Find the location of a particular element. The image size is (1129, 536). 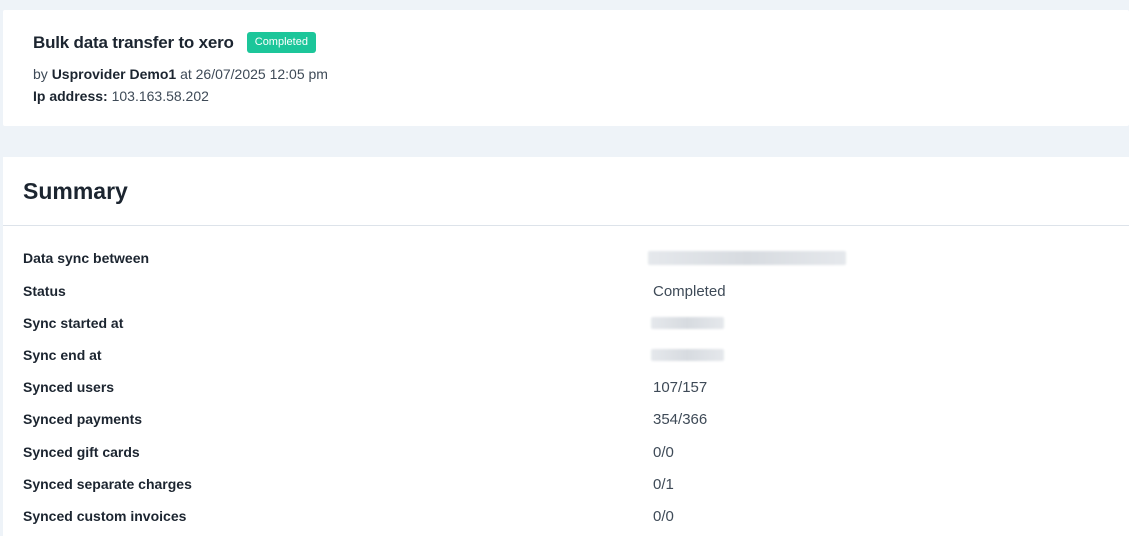

row-label: Status is located at coordinates (44, 291).